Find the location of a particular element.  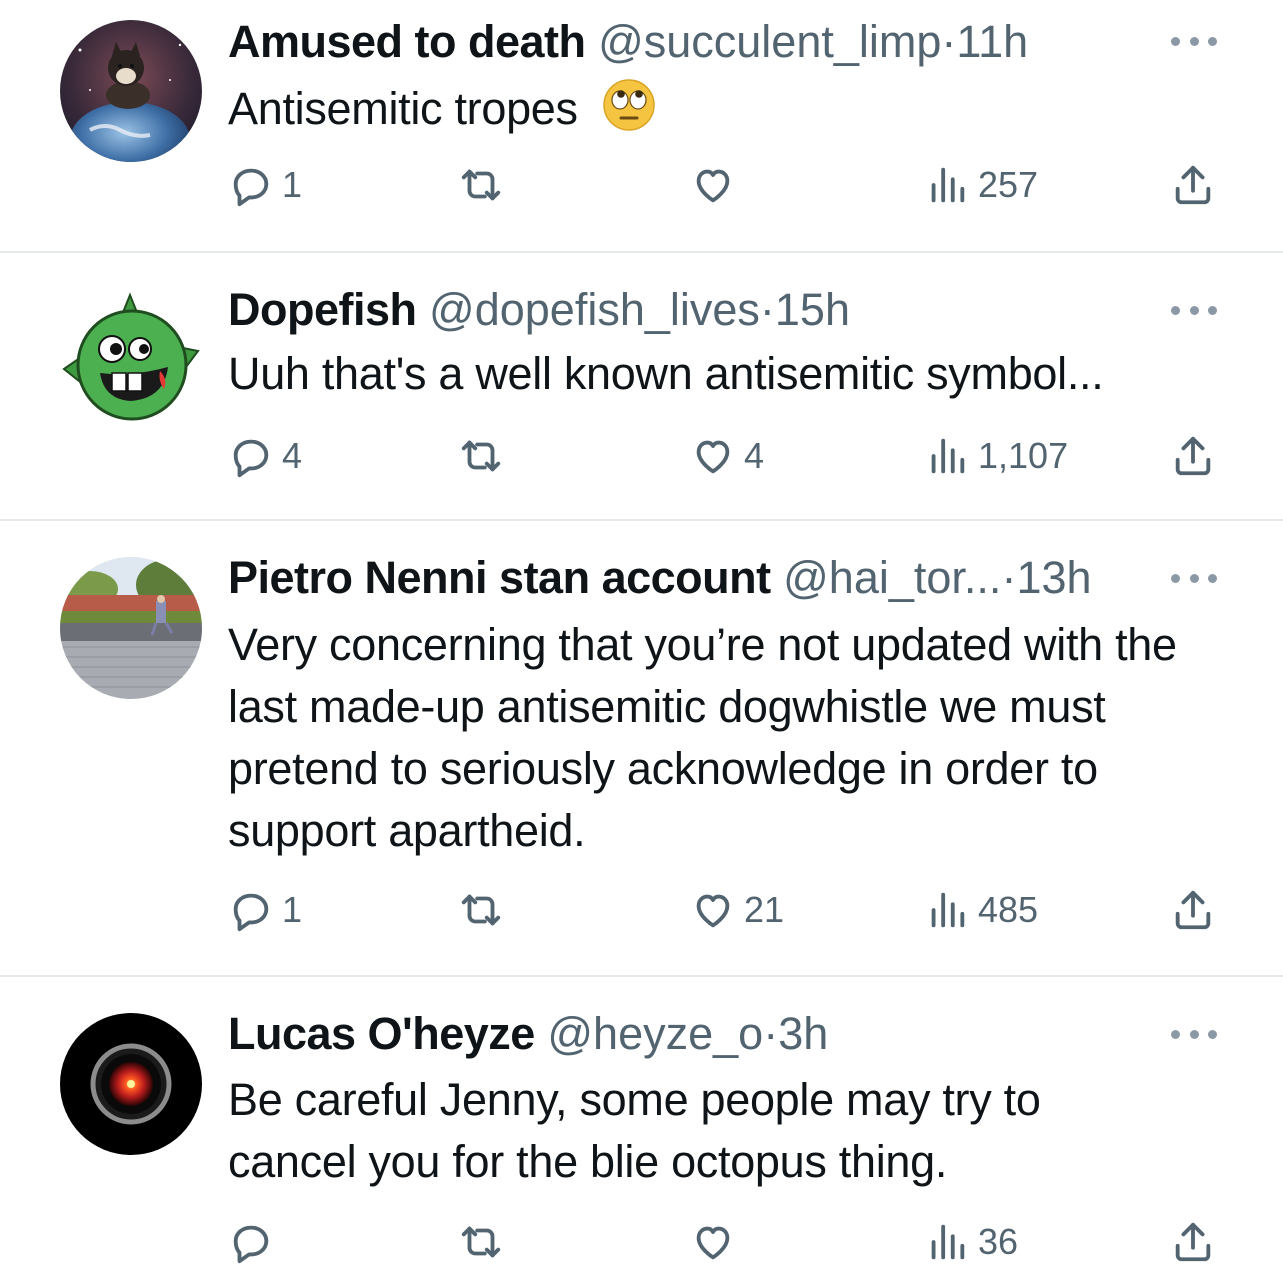

views-button: 485 is located at coordinates (981, 910).